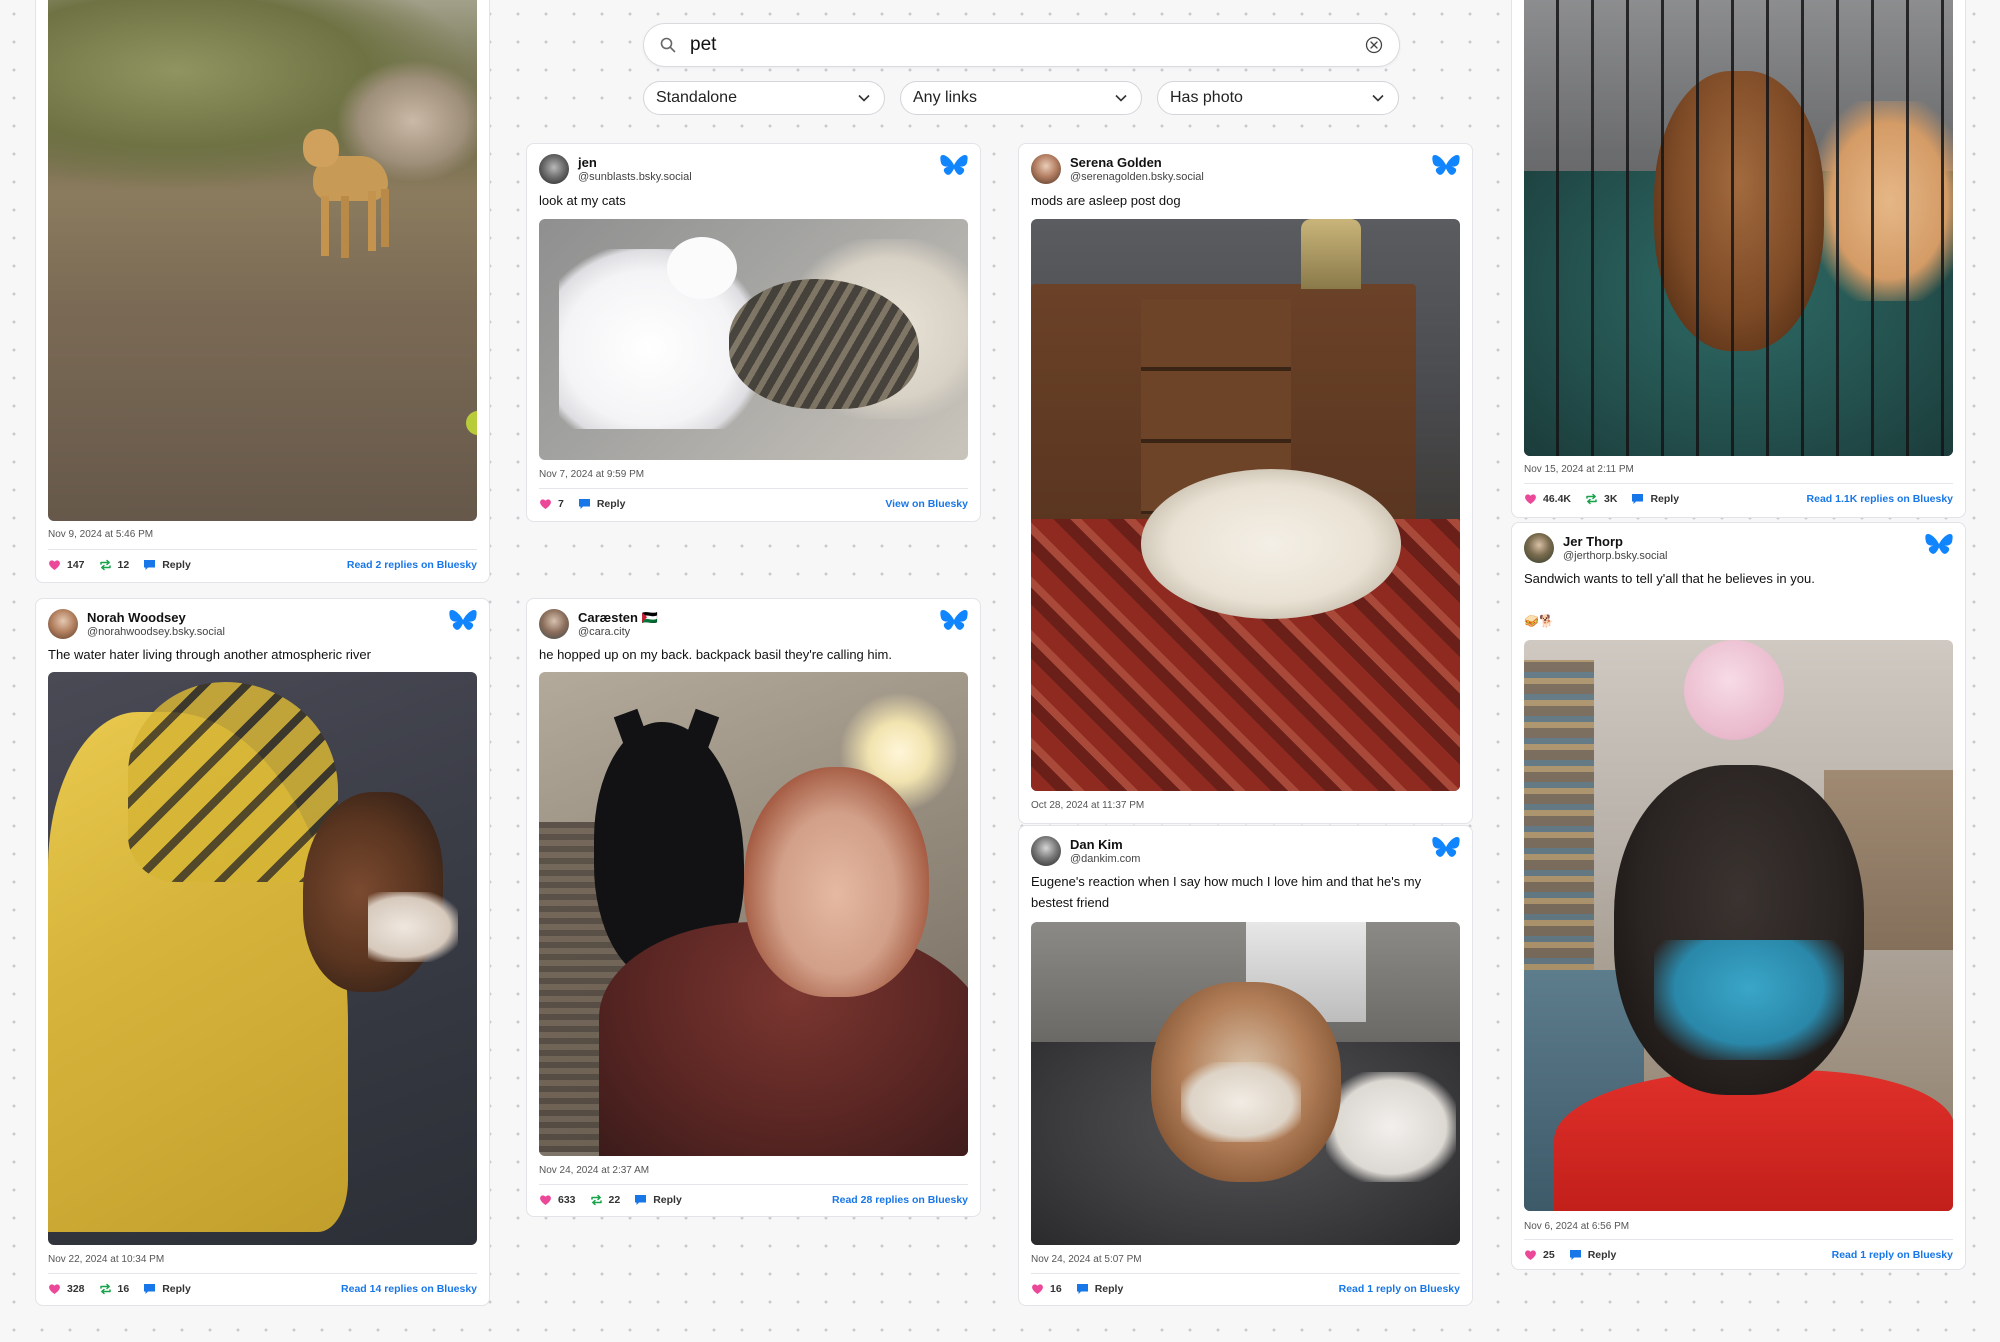 This screenshot has width=2000, height=1342. Describe the element at coordinates (1547, 499) in the screenshot. I see `like-button: 46.4K` at that location.